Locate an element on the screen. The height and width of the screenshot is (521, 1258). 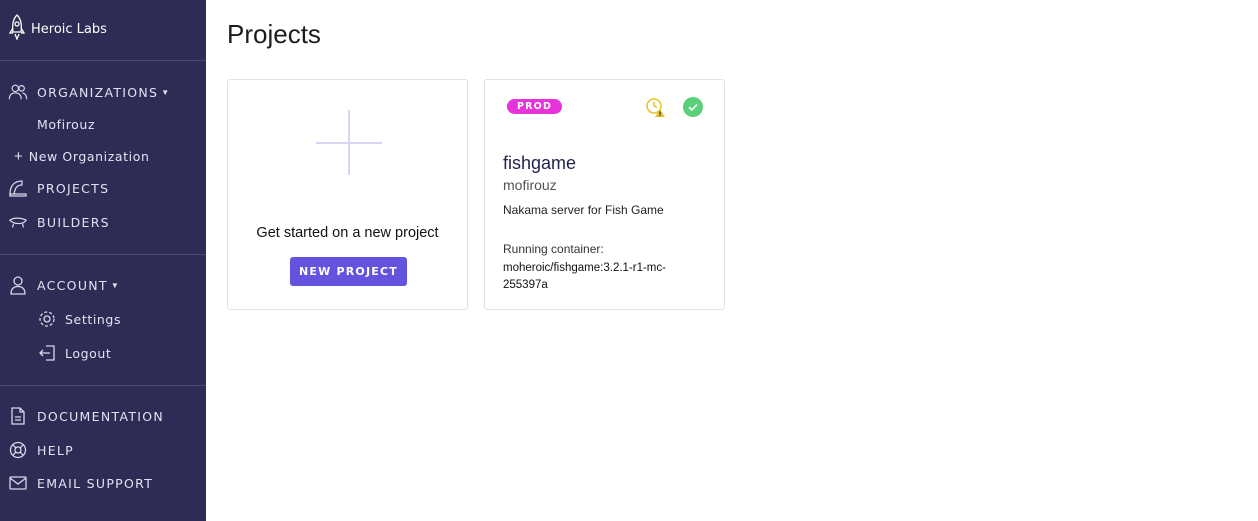
sidebar-item-logout: Logout is located at coordinates (74, 353).